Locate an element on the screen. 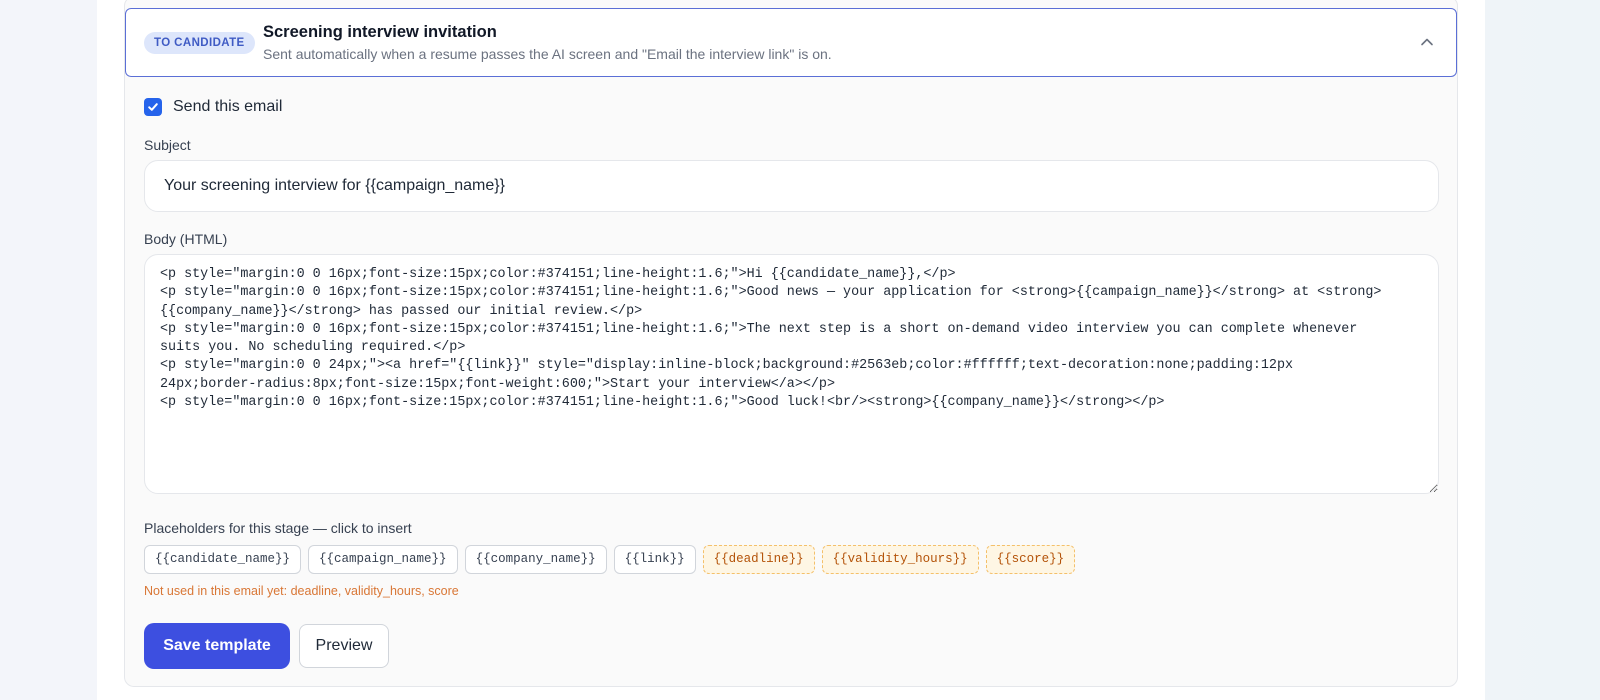  send-email-checkbox is located at coordinates (153, 107).